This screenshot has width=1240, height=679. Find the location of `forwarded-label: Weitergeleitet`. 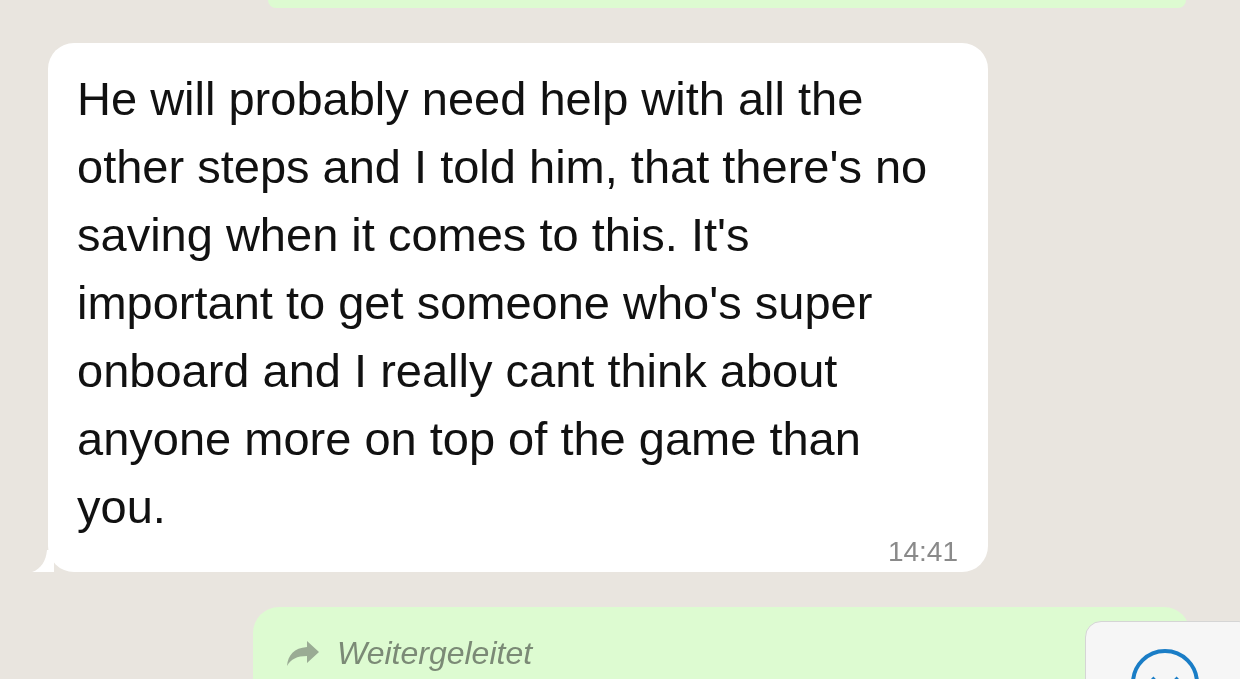

forwarded-label: Weitergeleitet is located at coordinates (435, 653).